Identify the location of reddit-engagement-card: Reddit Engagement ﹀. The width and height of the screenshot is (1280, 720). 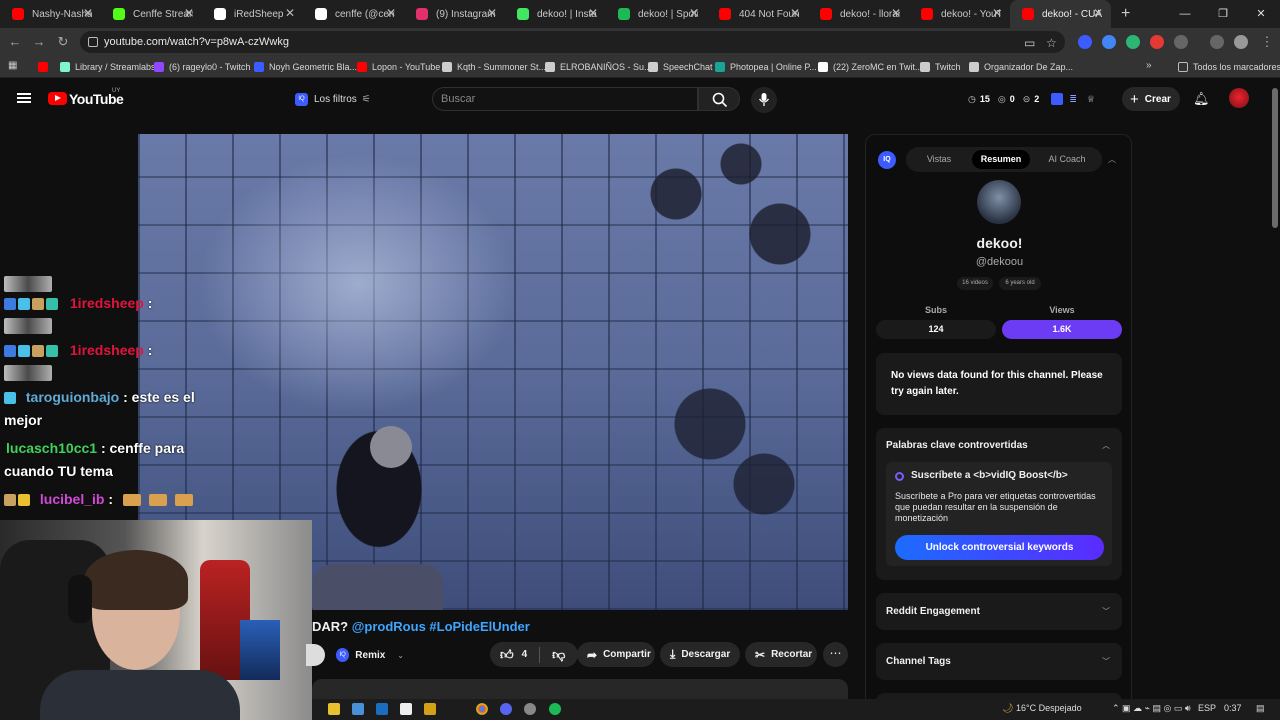
(999, 611).